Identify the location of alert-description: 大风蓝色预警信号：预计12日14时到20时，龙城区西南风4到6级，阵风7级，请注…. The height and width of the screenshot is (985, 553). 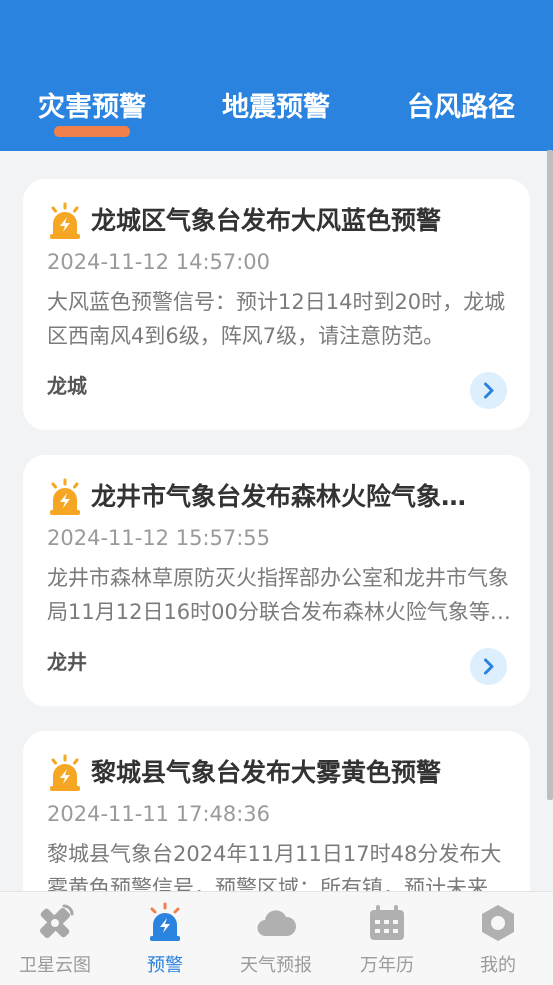
(276, 319).